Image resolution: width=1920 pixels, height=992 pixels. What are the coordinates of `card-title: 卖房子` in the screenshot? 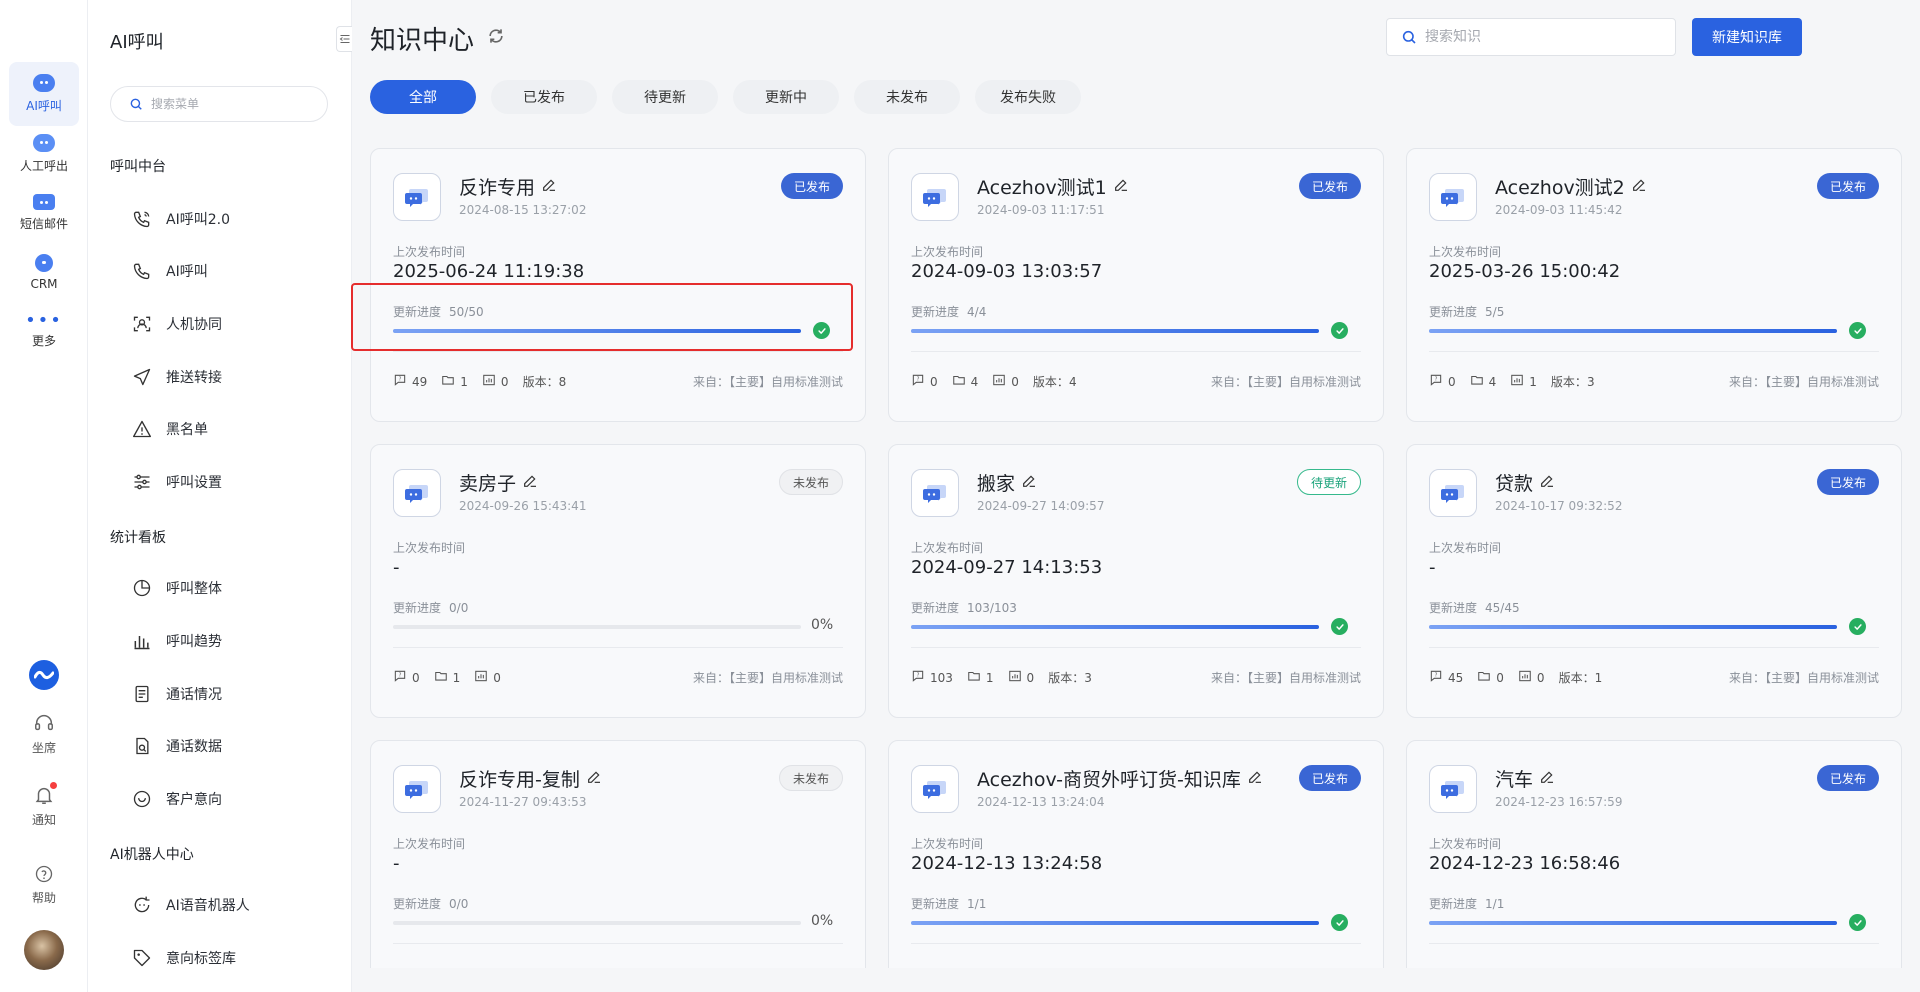 It's located at (498, 482).